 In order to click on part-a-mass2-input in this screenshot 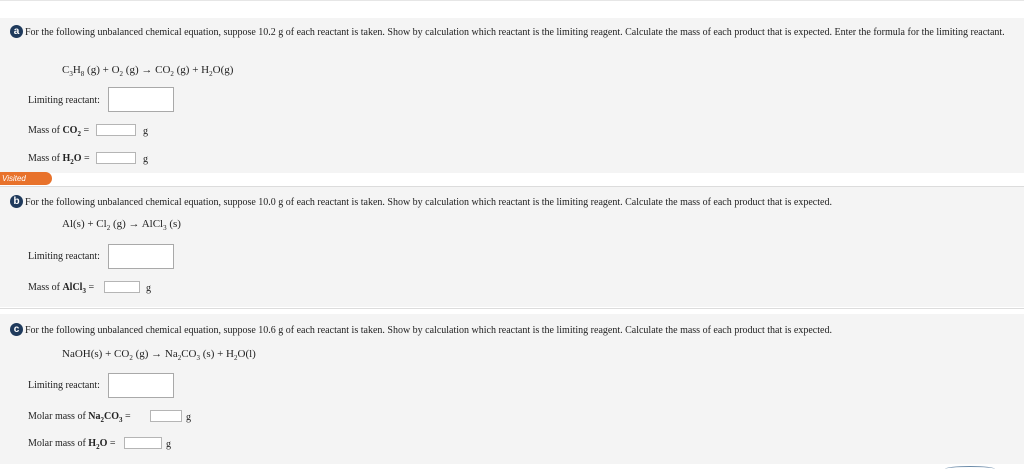, I will do `click(116, 158)`.